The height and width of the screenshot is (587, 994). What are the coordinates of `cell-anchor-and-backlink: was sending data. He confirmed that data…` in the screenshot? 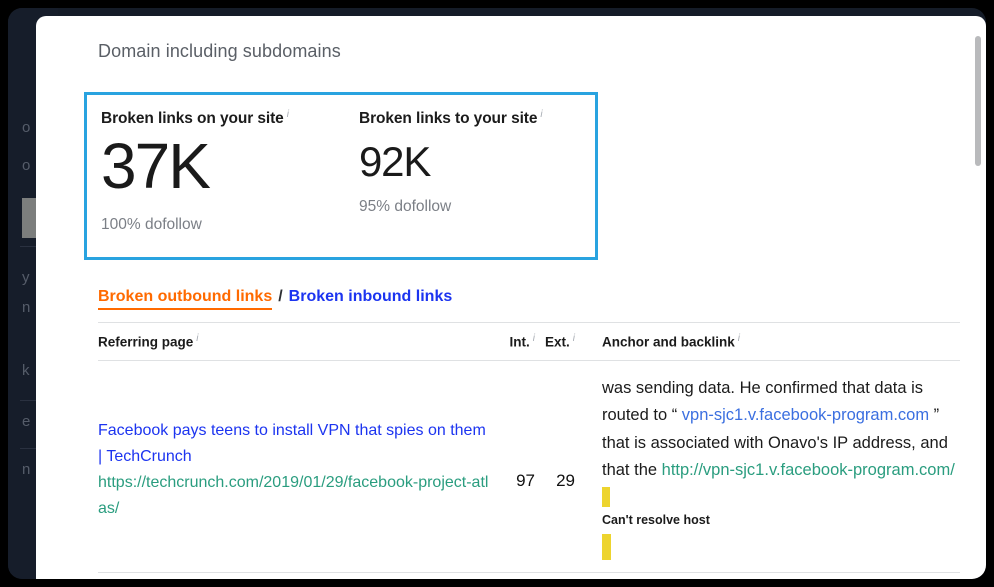 It's located at (767, 466).